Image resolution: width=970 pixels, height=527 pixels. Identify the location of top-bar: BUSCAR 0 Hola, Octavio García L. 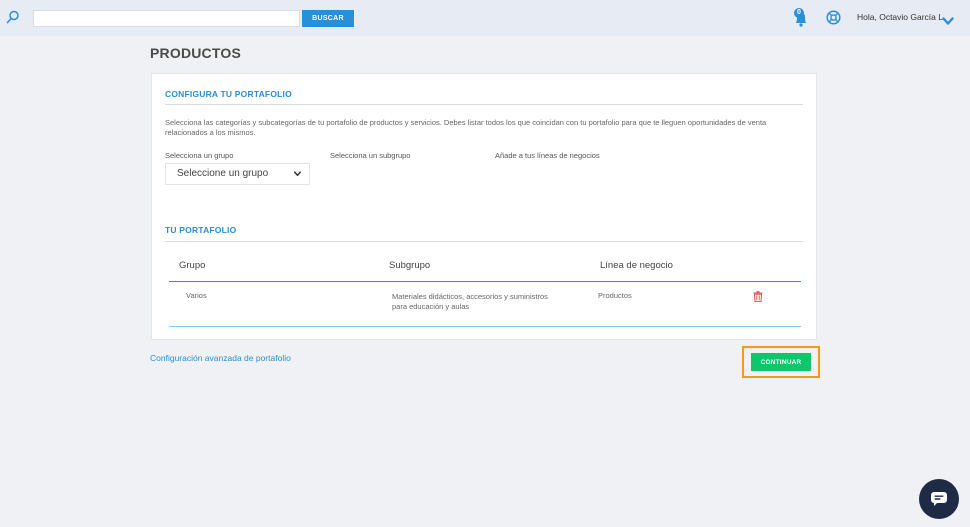
(485, 18).